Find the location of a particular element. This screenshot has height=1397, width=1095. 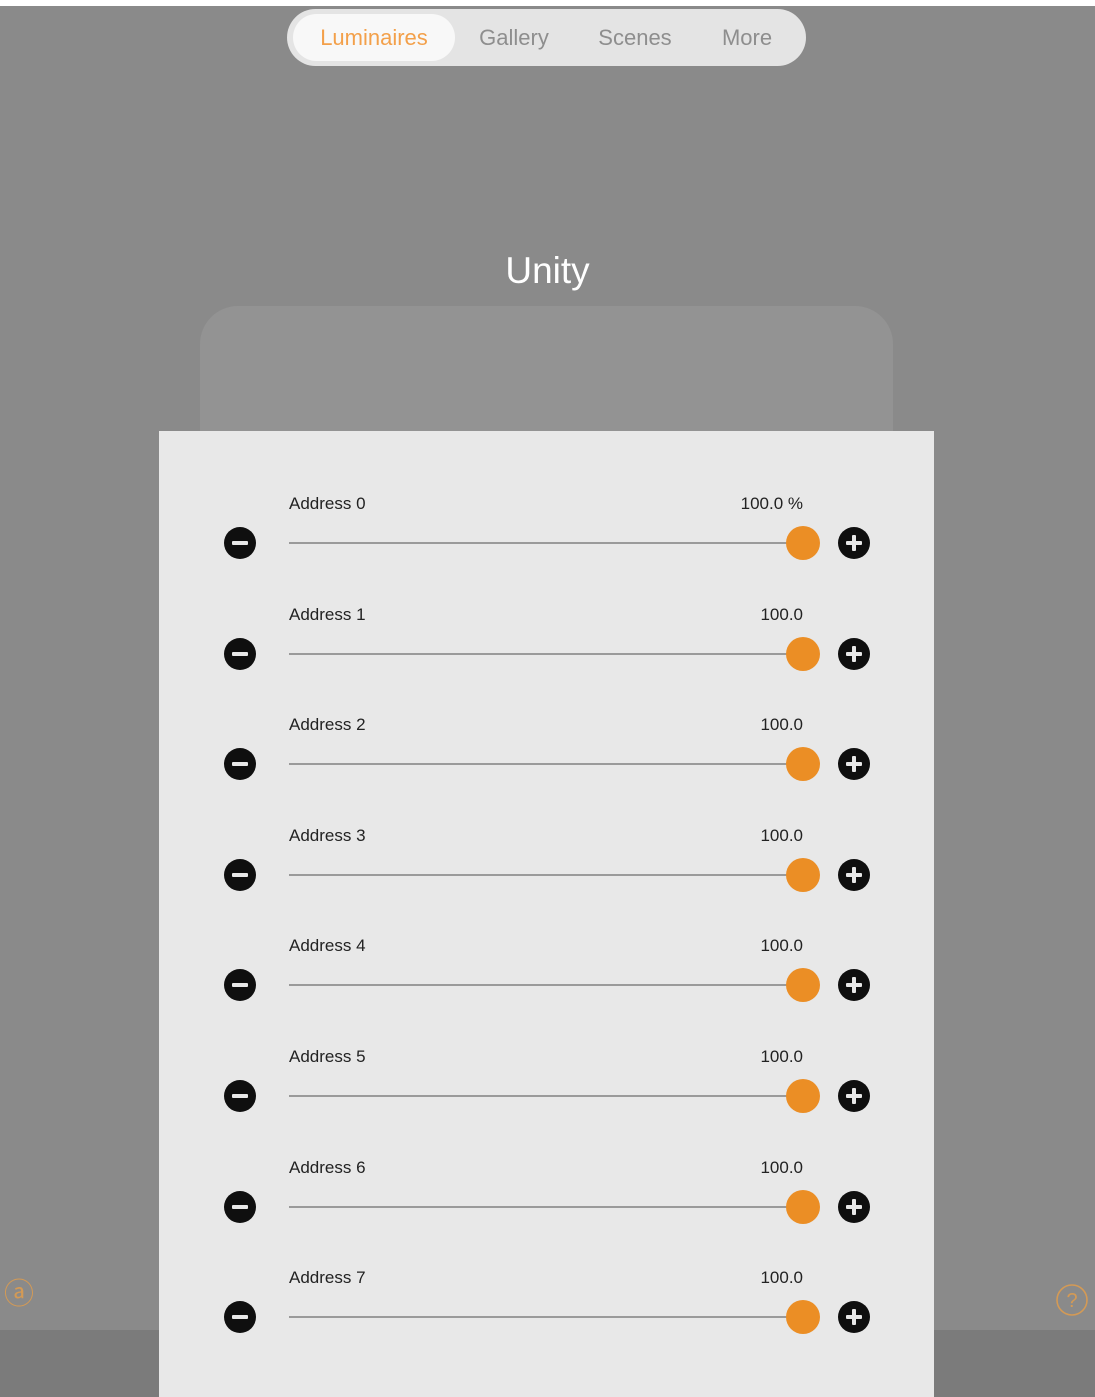

tab-gallery: Gallery is located at coordinates (514, 37).